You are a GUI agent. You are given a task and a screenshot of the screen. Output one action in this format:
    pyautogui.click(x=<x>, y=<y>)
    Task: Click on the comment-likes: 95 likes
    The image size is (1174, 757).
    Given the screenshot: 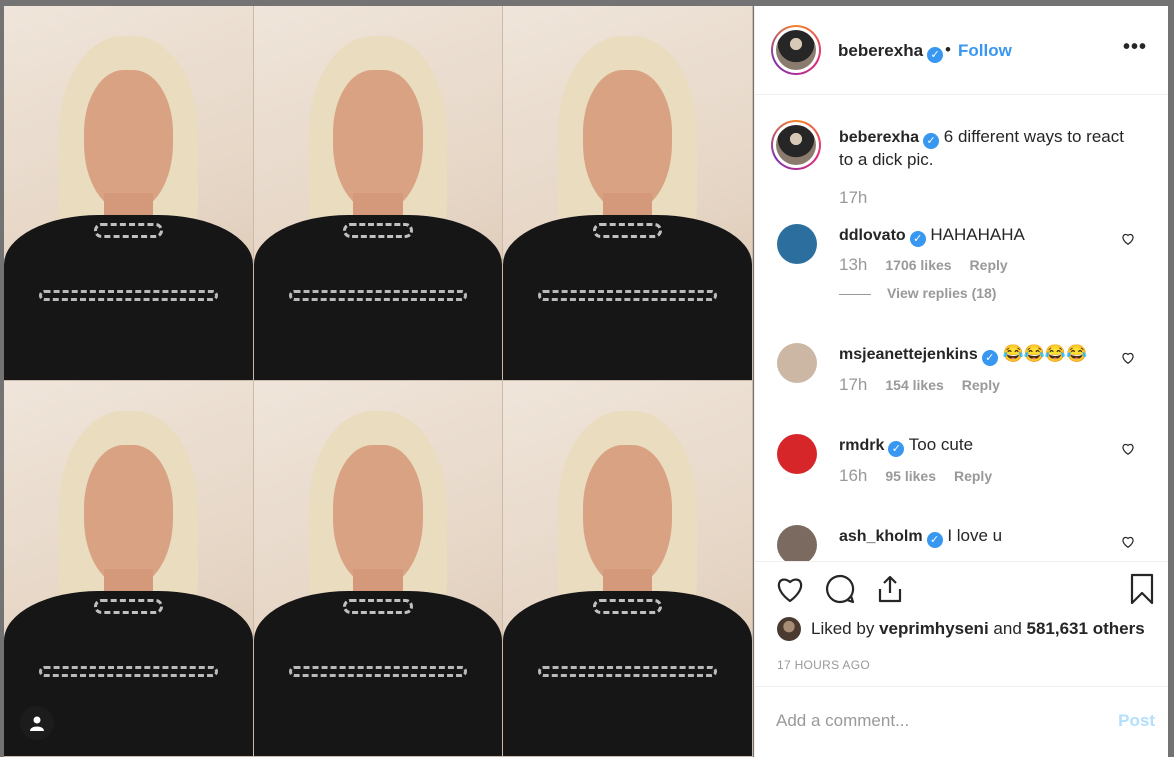 What is the action you would take?
    pyautogui.click(x=910, y=476)
    